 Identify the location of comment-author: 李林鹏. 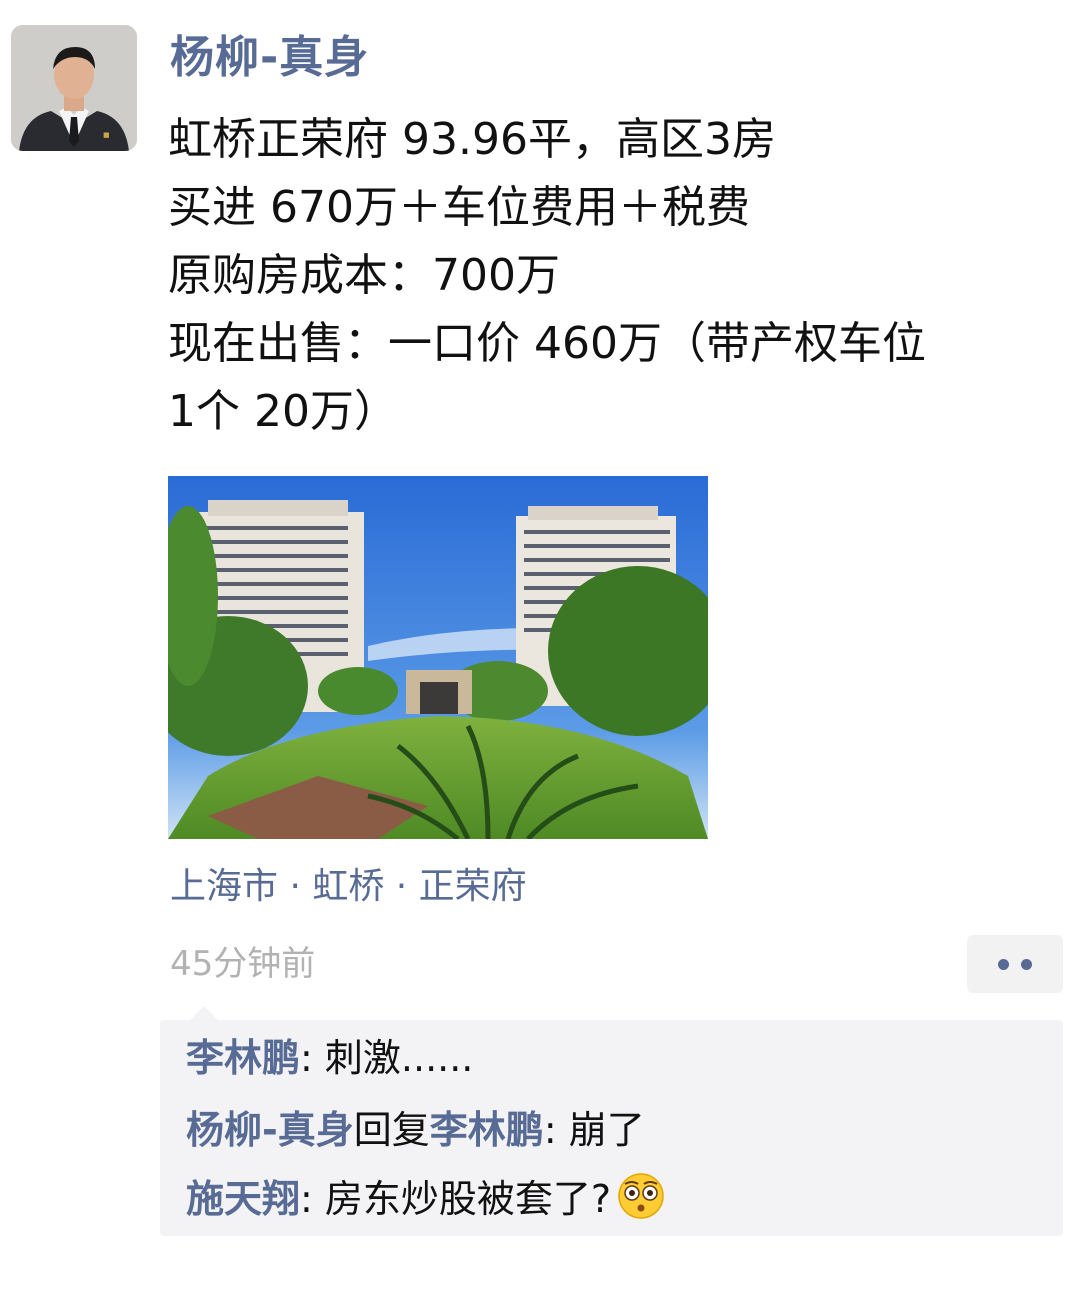
(243, 1058).